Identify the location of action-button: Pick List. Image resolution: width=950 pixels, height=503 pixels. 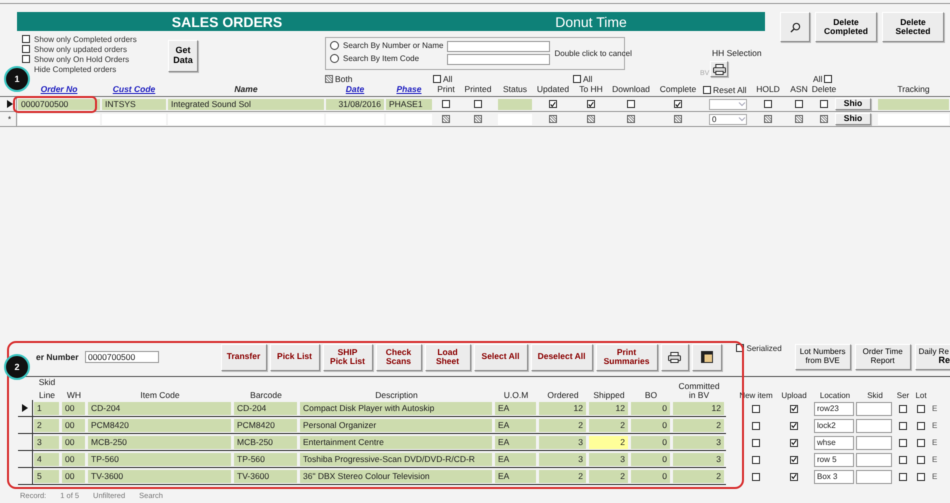
(295, 357).